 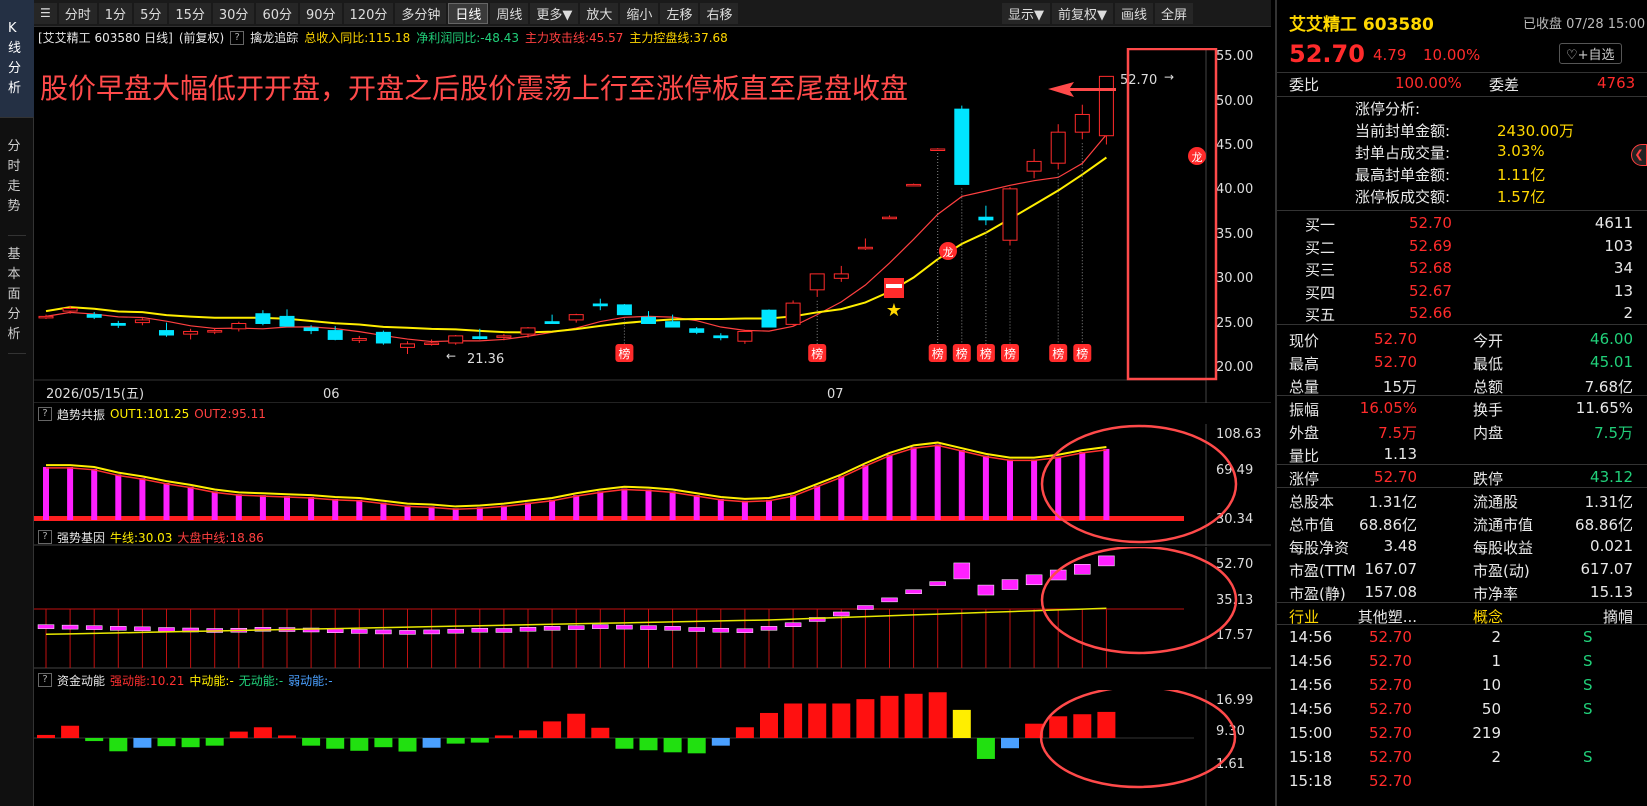 What do you see at coordinates (719, 13) in the screenshot?
I see `period-button: 右移` at bounding box center [719, 13].